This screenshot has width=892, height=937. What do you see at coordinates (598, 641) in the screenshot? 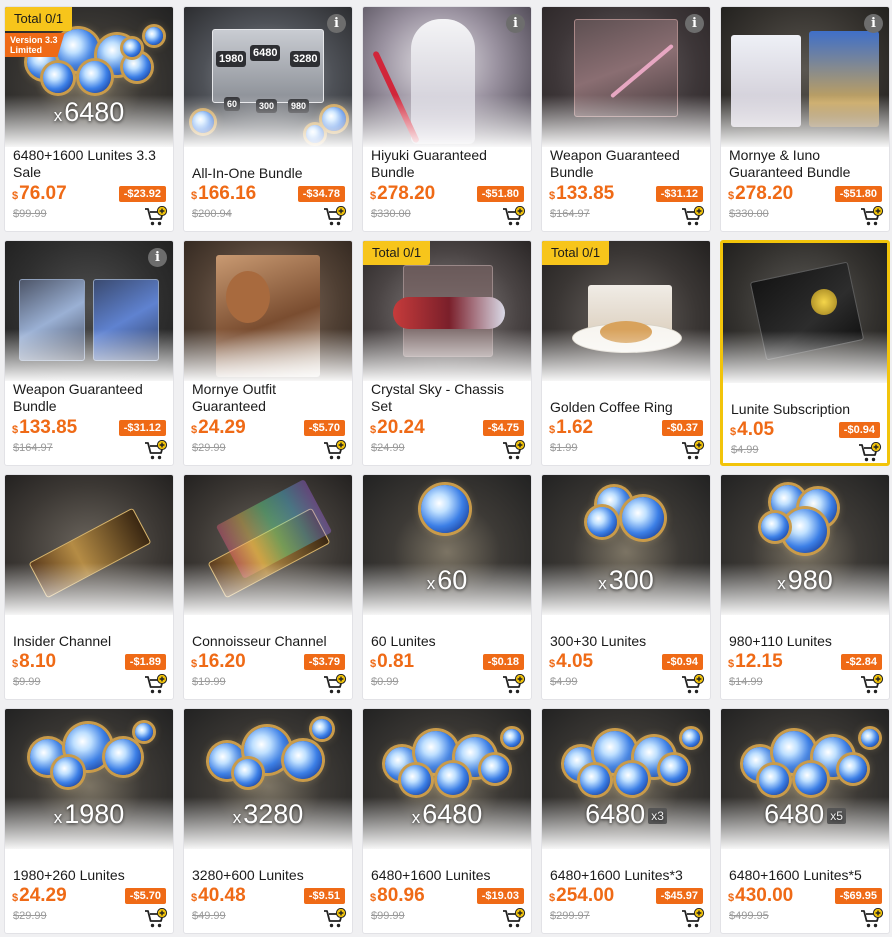
I see `product-name: 300+30 Lunites` at bounding box center [598, 641].